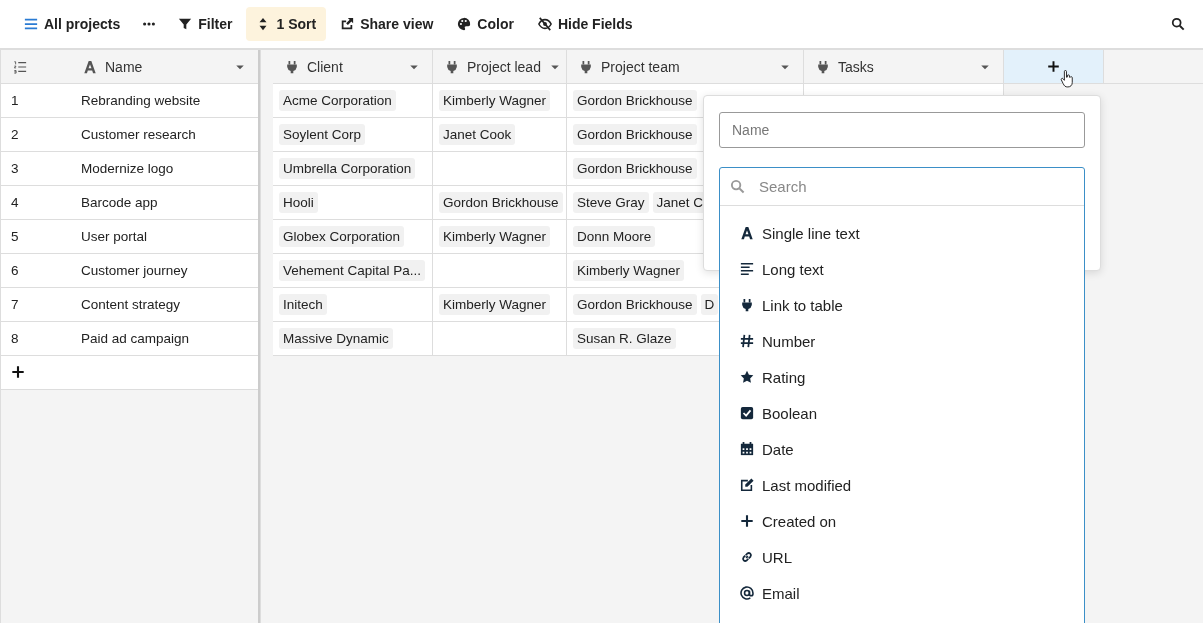 This screenshot has width=1203, height=623. Describe the element at coordinates (387, 24) in the screenshot. I see `share-view-button: Share view` at that location.